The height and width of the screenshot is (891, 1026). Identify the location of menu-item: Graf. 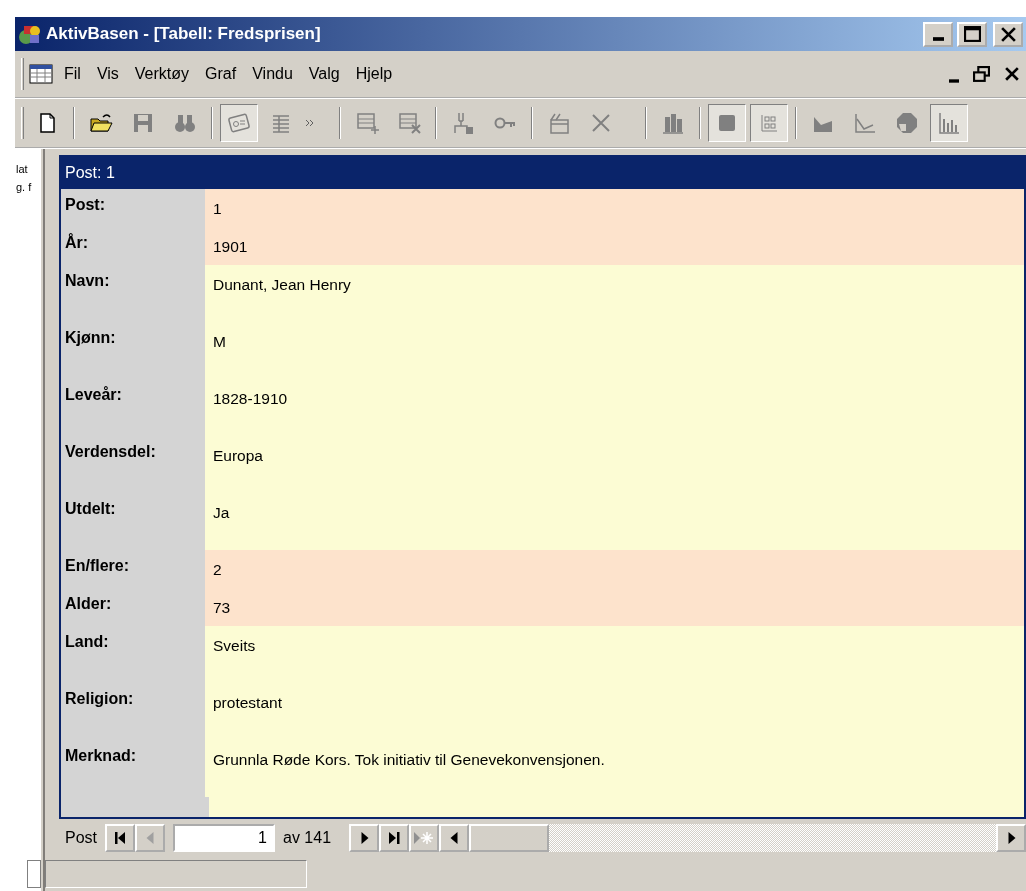
(221, 74).